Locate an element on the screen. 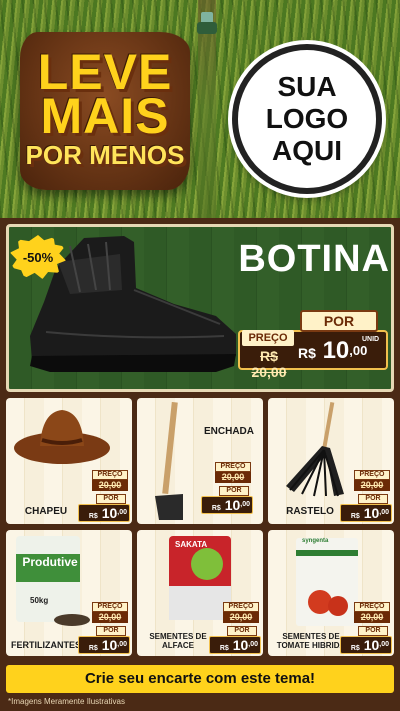  promo-headline: LEVE MAIS POR MENOS is located at coordinates (105, 109).